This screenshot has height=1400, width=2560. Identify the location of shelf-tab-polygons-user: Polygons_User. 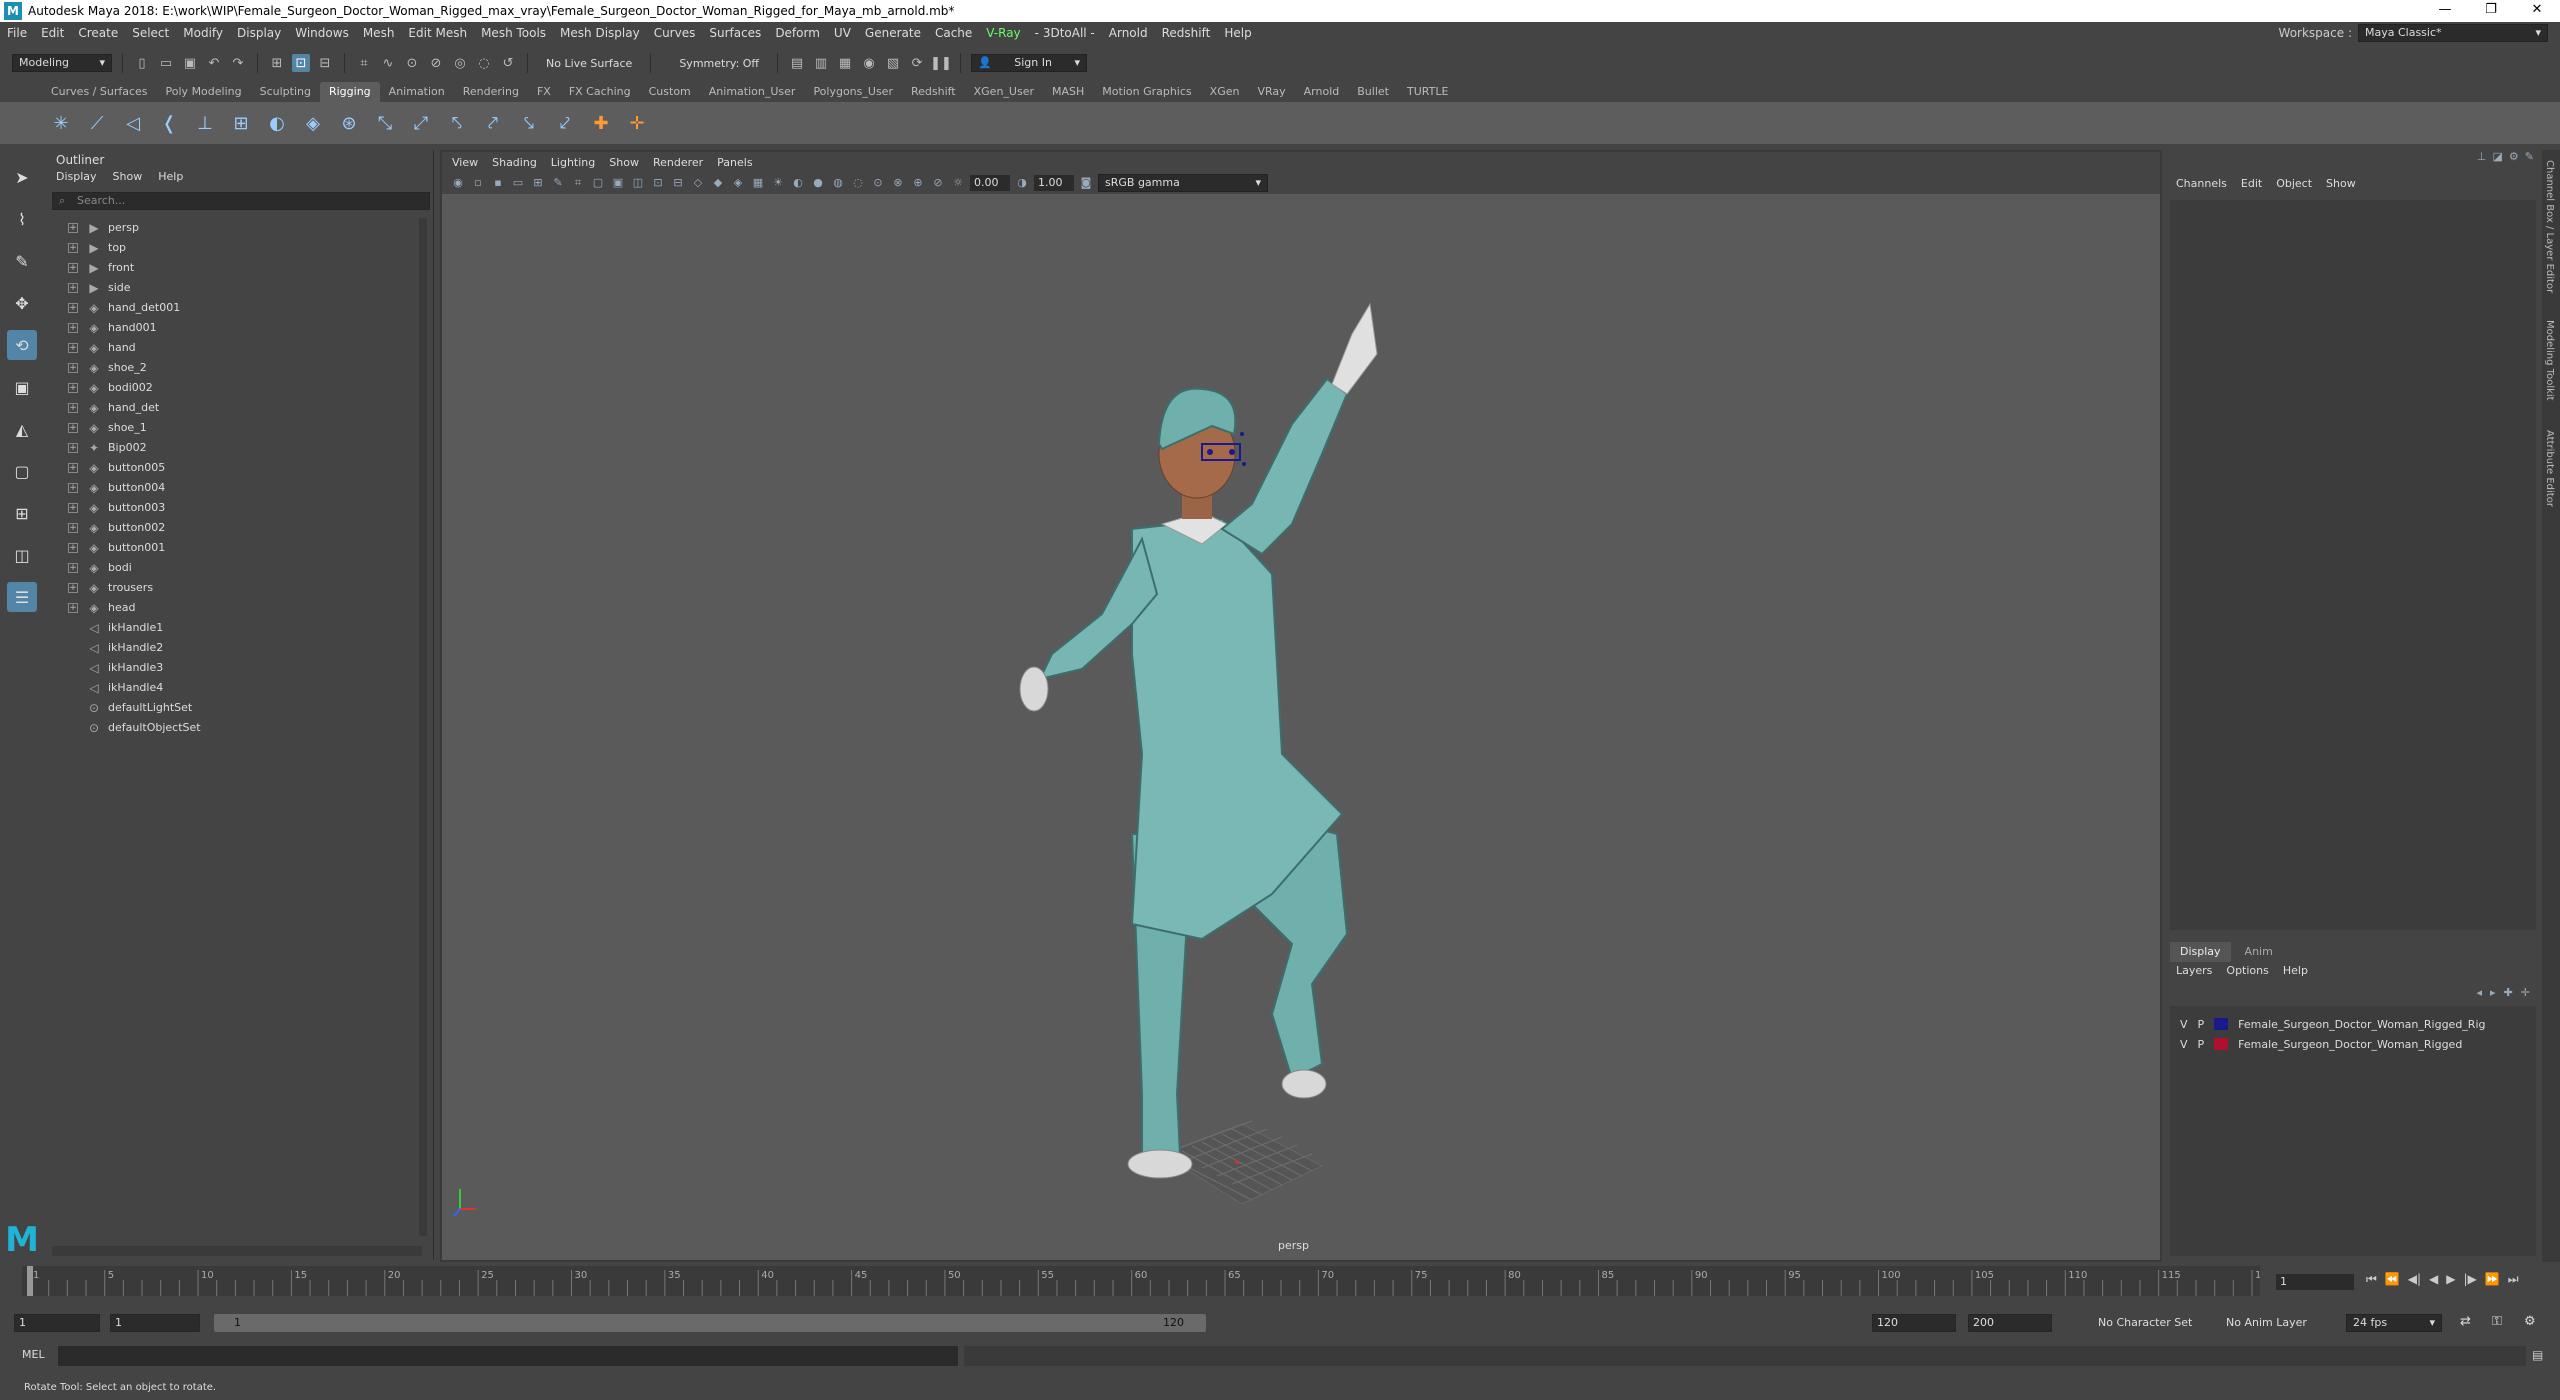
(853, 92).